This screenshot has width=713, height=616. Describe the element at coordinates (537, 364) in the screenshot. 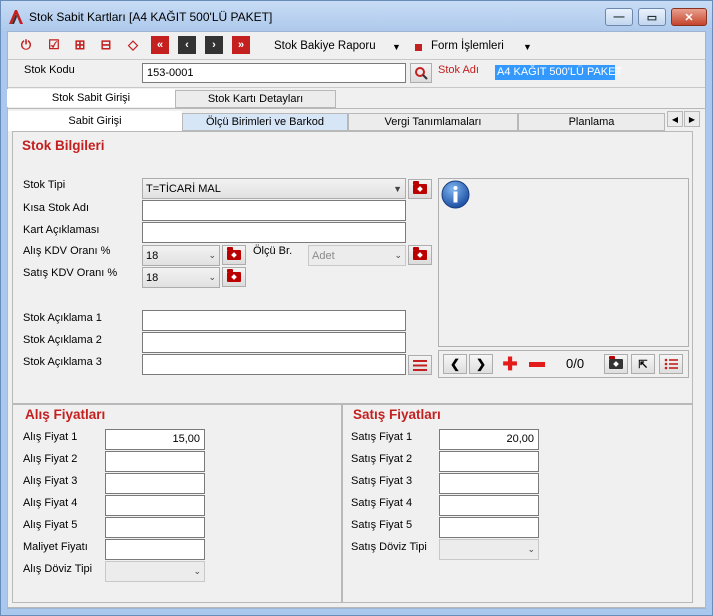

I see `image-remove-icon` at that location.